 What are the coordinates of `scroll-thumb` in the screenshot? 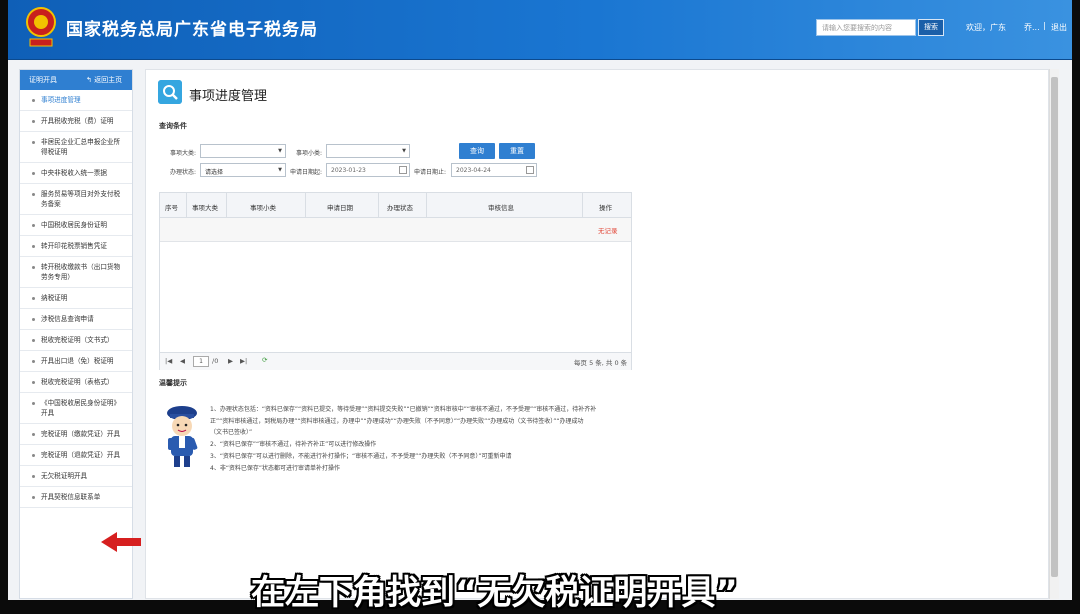 It's located at (1054, 327).